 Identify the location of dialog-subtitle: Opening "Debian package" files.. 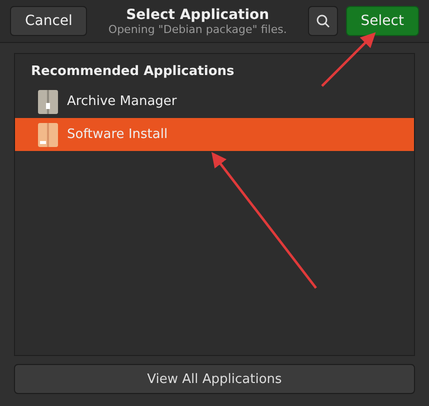
(197, 29).